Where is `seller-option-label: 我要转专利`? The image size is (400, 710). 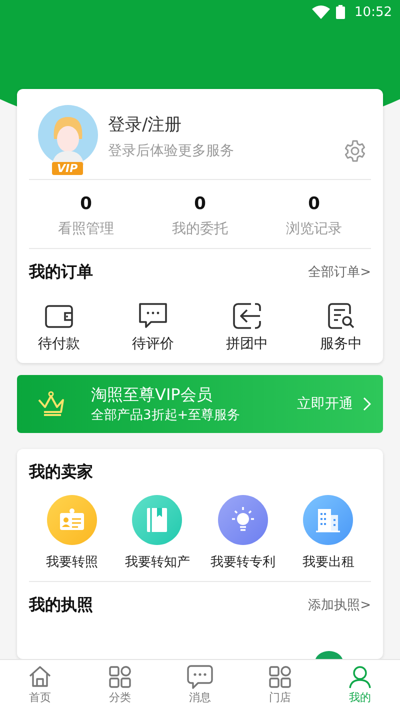 seller-option-label: 我要转专利 is located at coordinates (243, 562).